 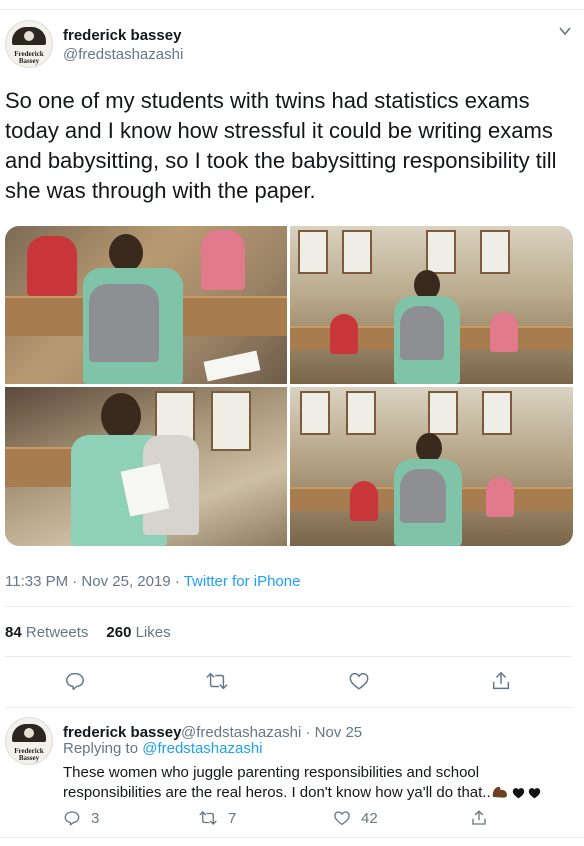 What do you see at coordinates (119, 632) in the screenshot?
I see `likes-count: 260` at bounding box center [119, 632].